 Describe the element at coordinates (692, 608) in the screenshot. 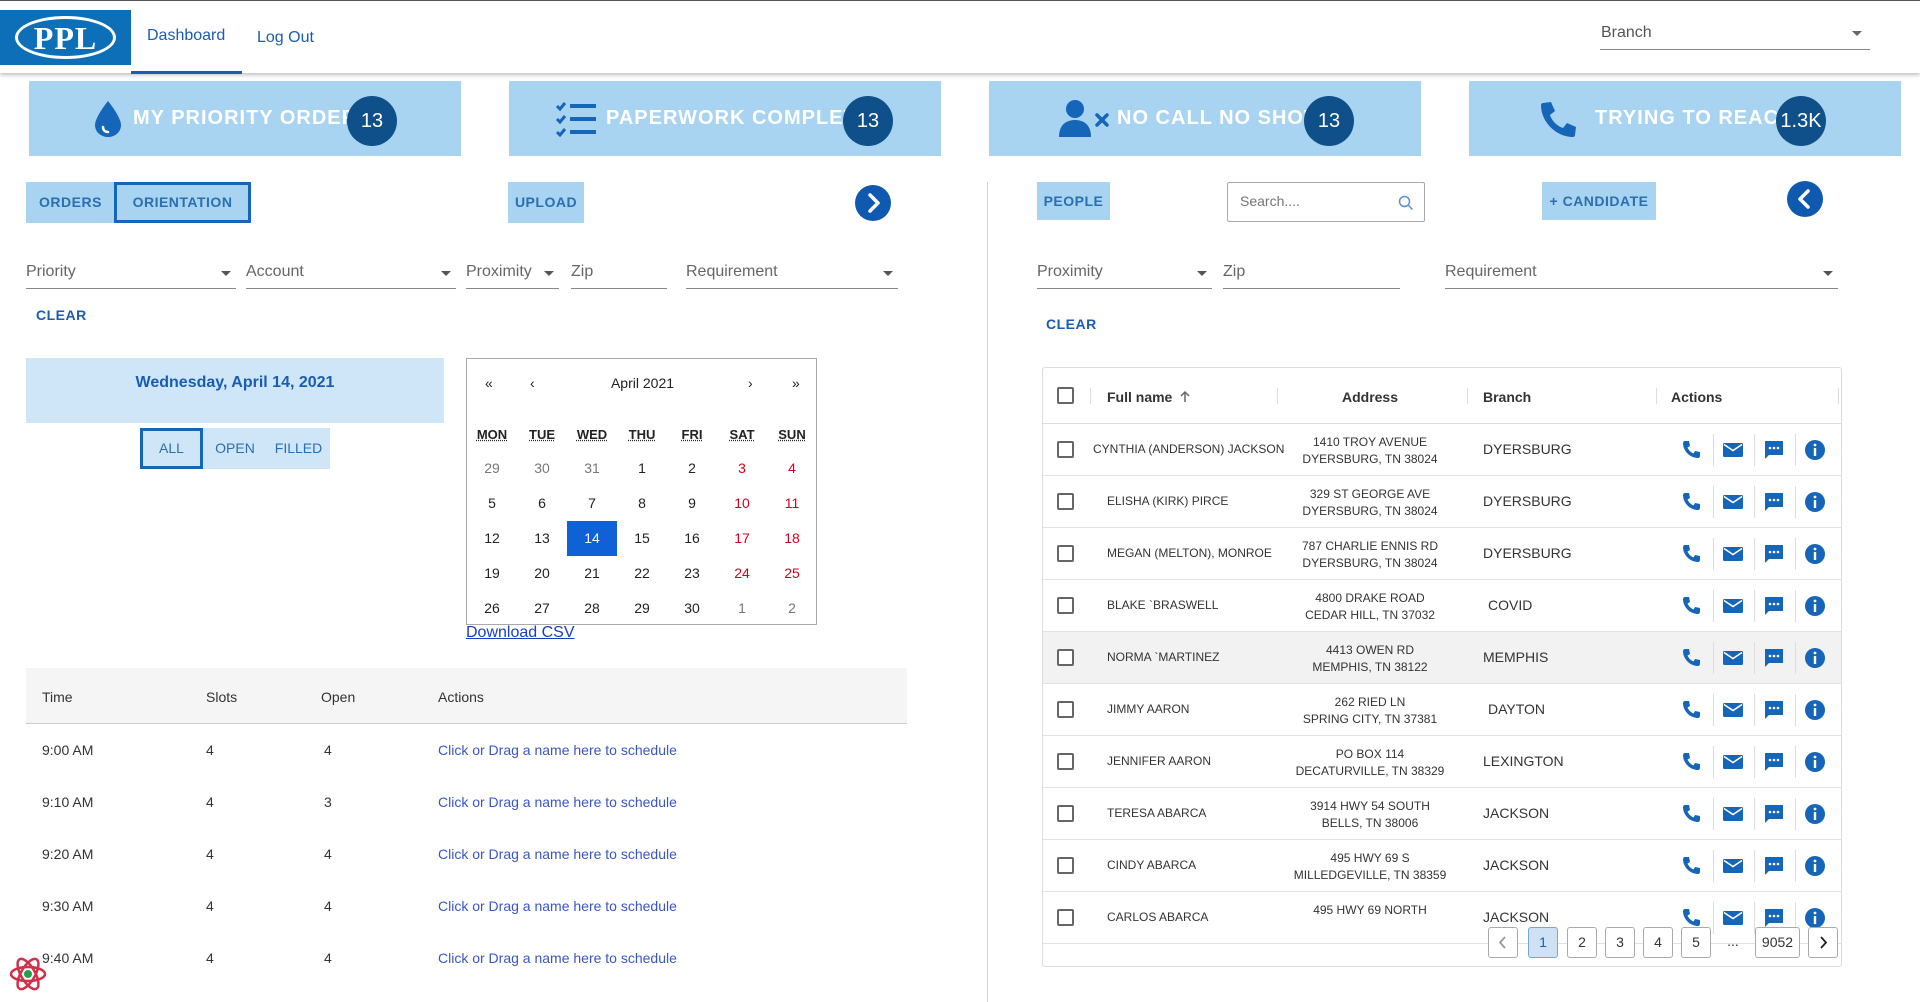

I see `calendar-day: 30` at that location.